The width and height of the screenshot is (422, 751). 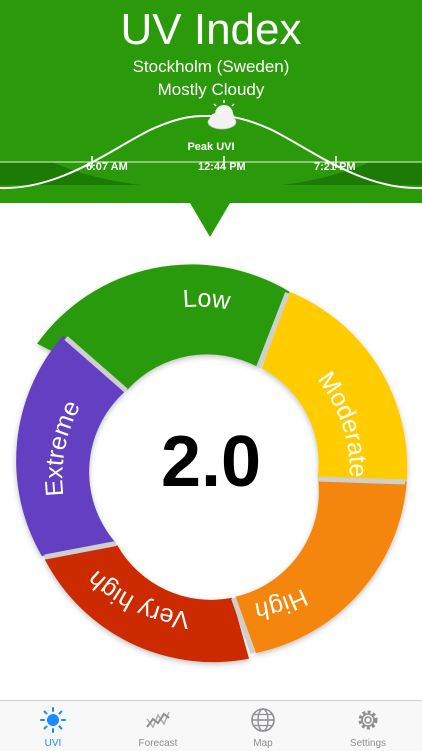 I want to click on tab-bar: UVI Forecast Map Settings, so click(x=211, y=725).